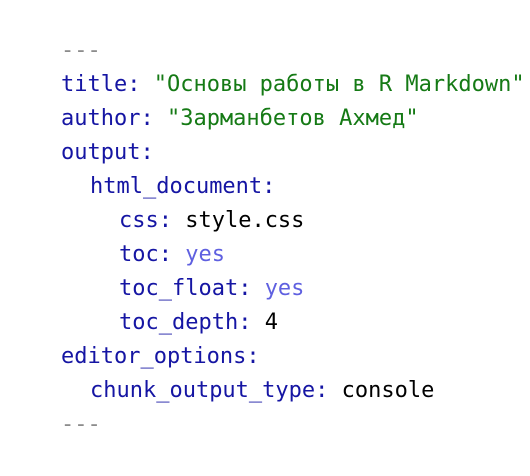 The height and width of the screenshot is (476, 530). Describe the element at coordinates (292, 118) in the screenshot. I see `author-value: "Зарманбетов Ахмед"` at that location.